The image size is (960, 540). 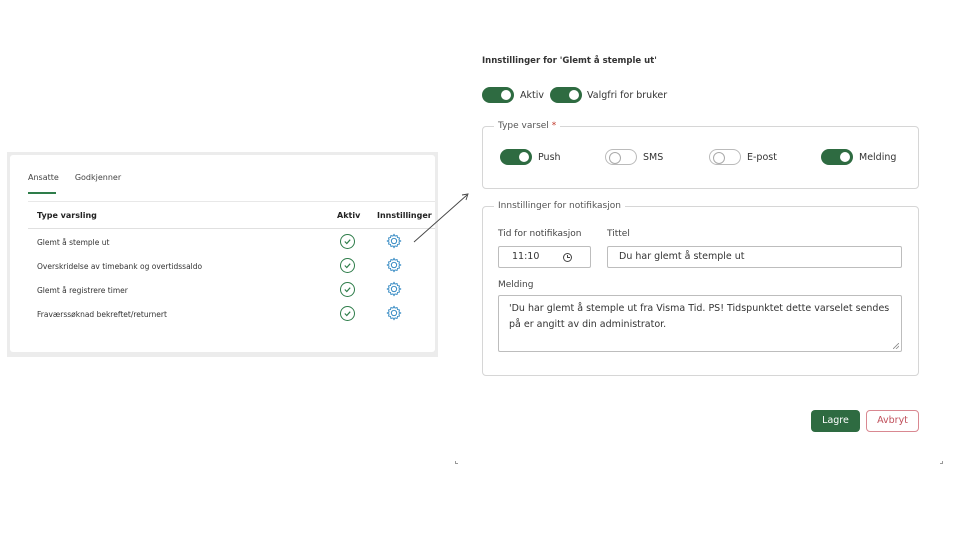 I want to click on table-row: Glemt å registrere timer, so click(x=231, y=291).